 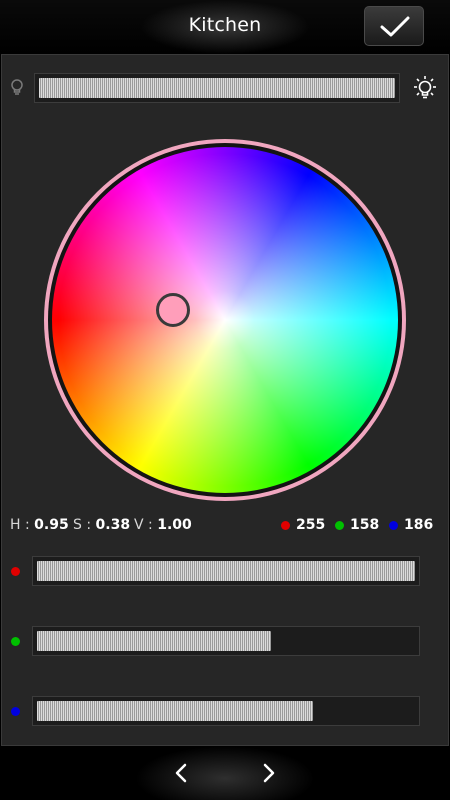 I want to click on hue-label: H, so click(x=15, y=525).